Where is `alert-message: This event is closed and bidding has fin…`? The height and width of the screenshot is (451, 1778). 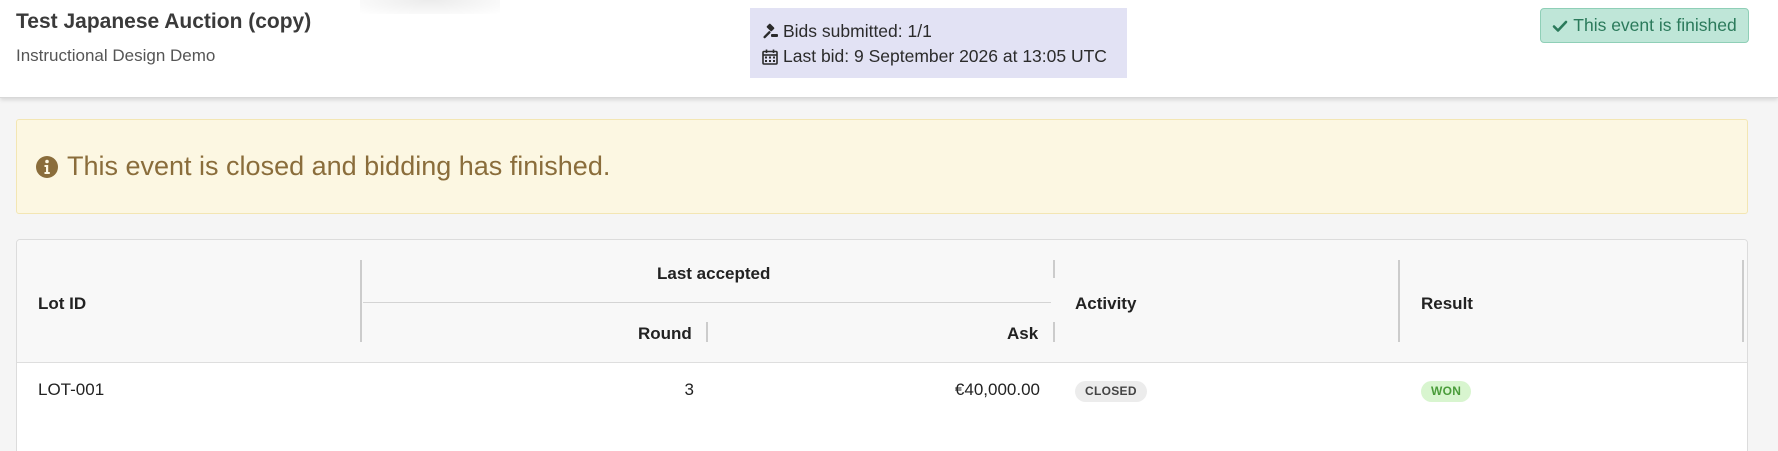 alert-message: This event is closed and bidding has fin… is located at coordinates (339, 166).